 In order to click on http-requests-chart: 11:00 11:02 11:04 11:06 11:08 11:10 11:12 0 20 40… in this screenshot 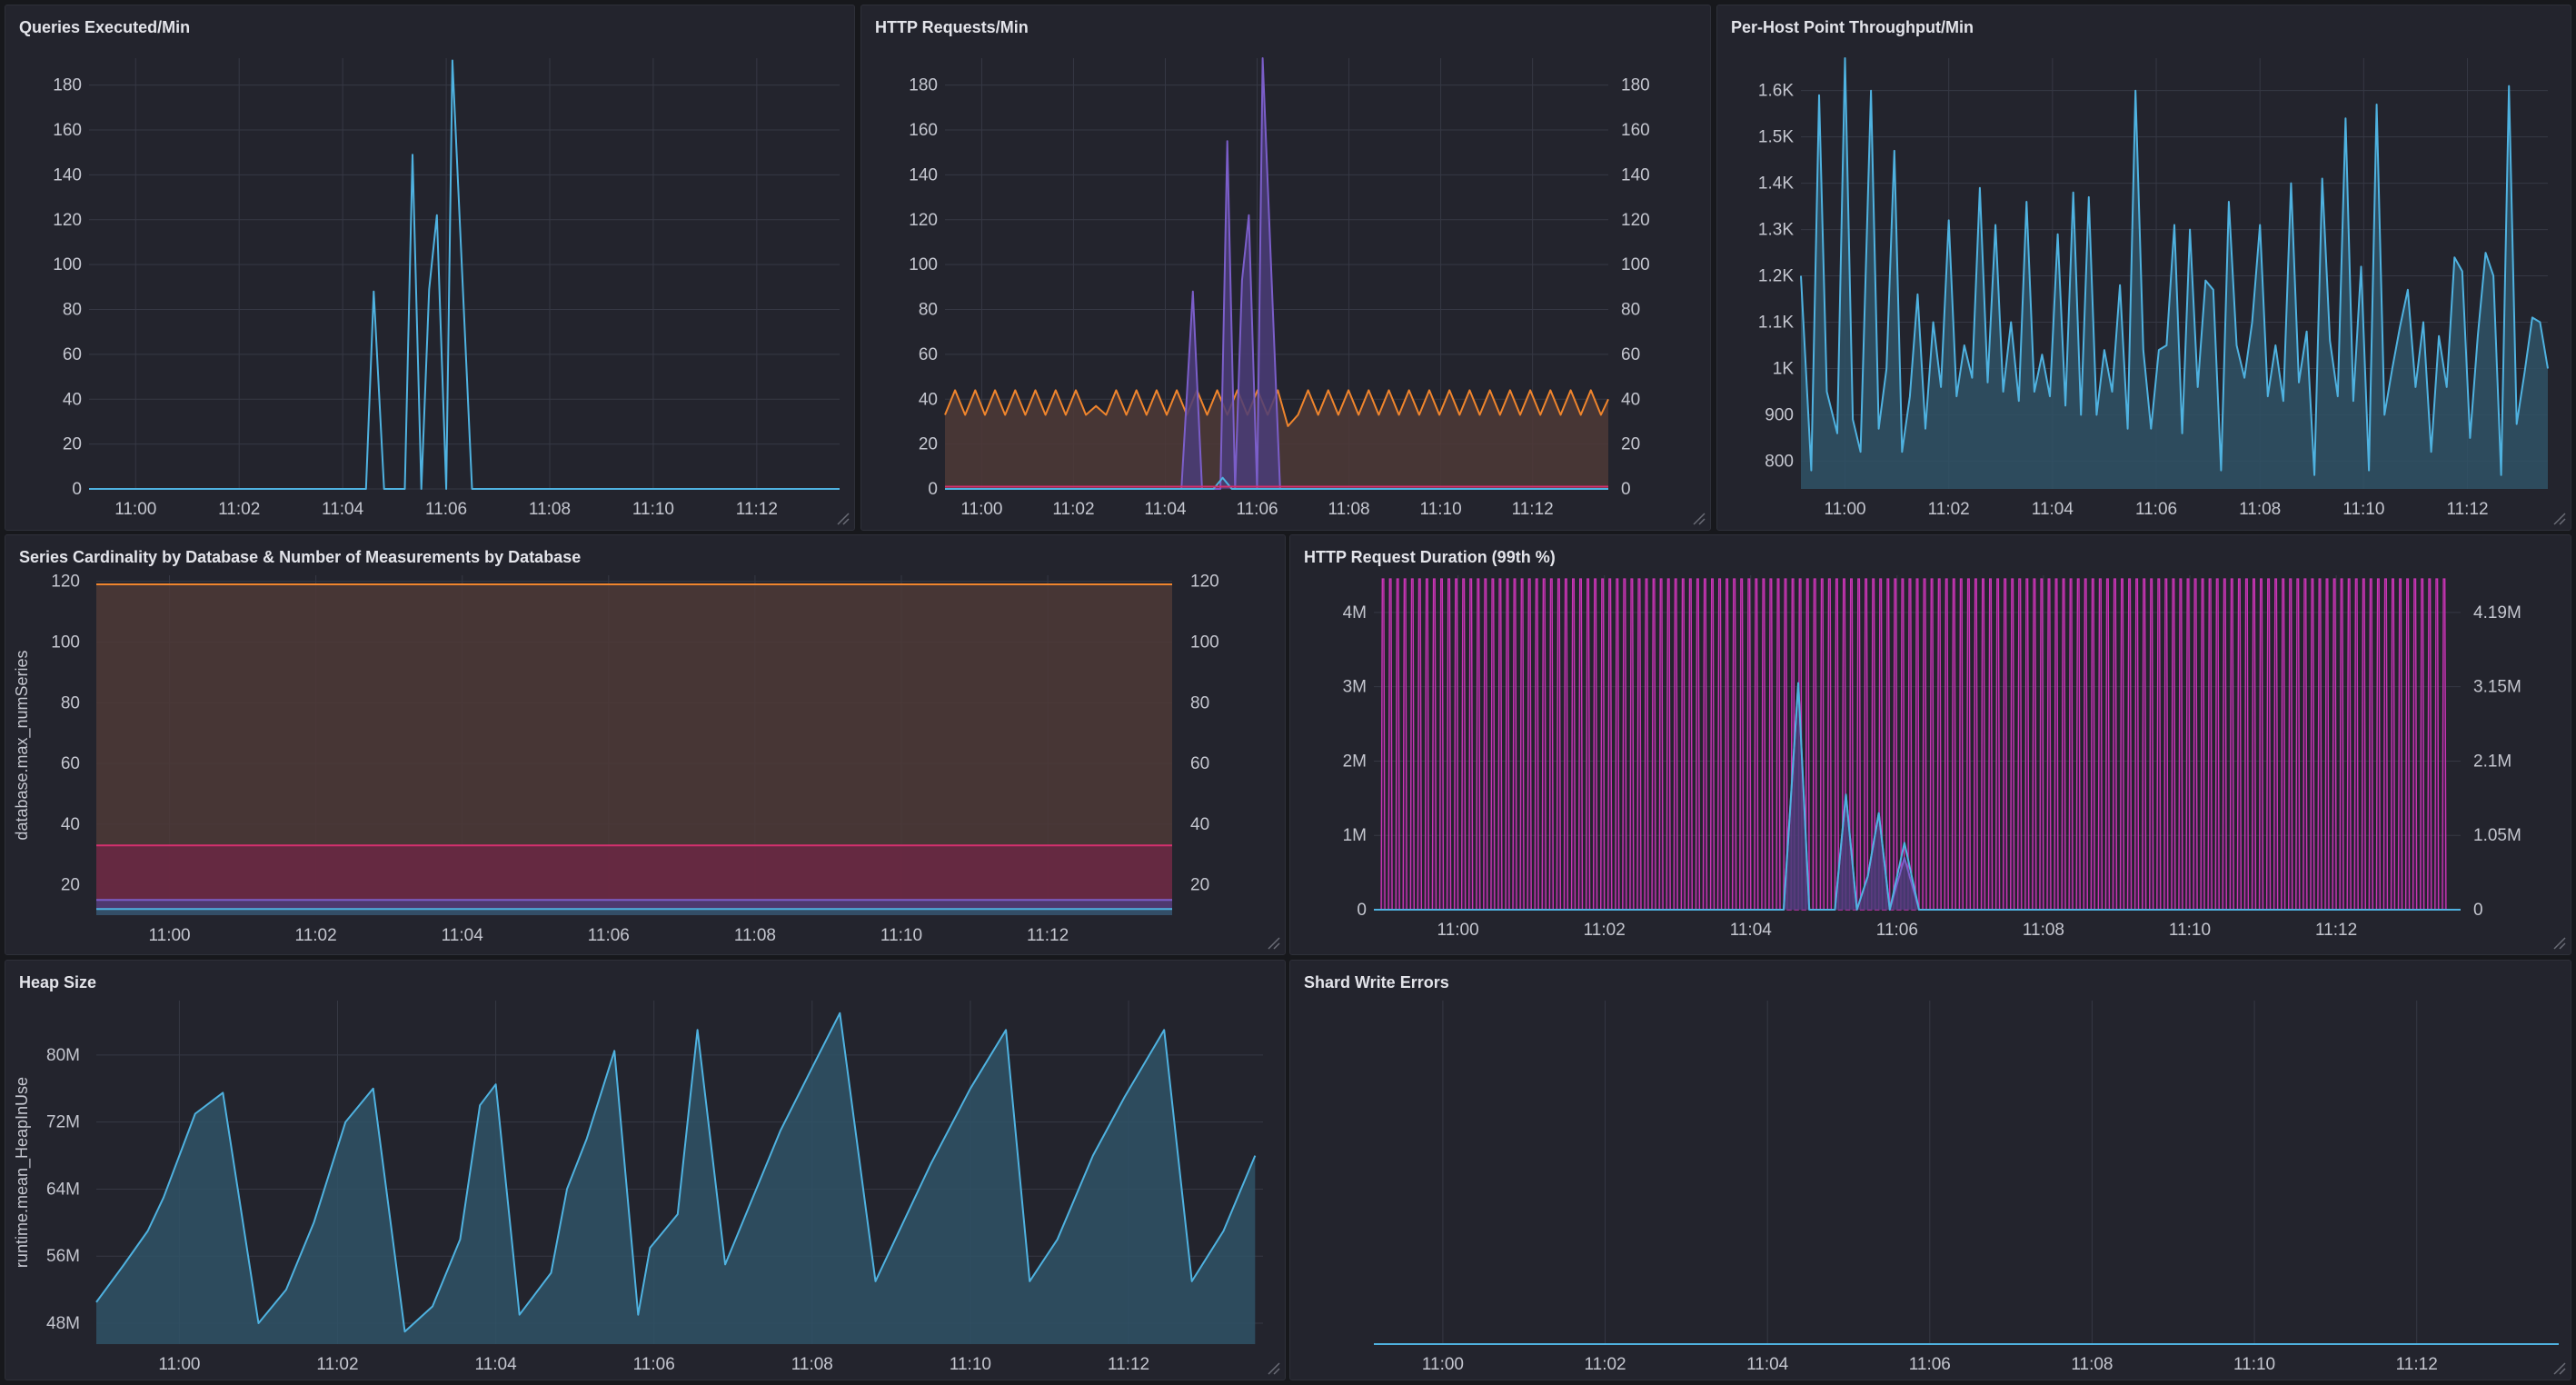, I will do `click(1286, 268)`.